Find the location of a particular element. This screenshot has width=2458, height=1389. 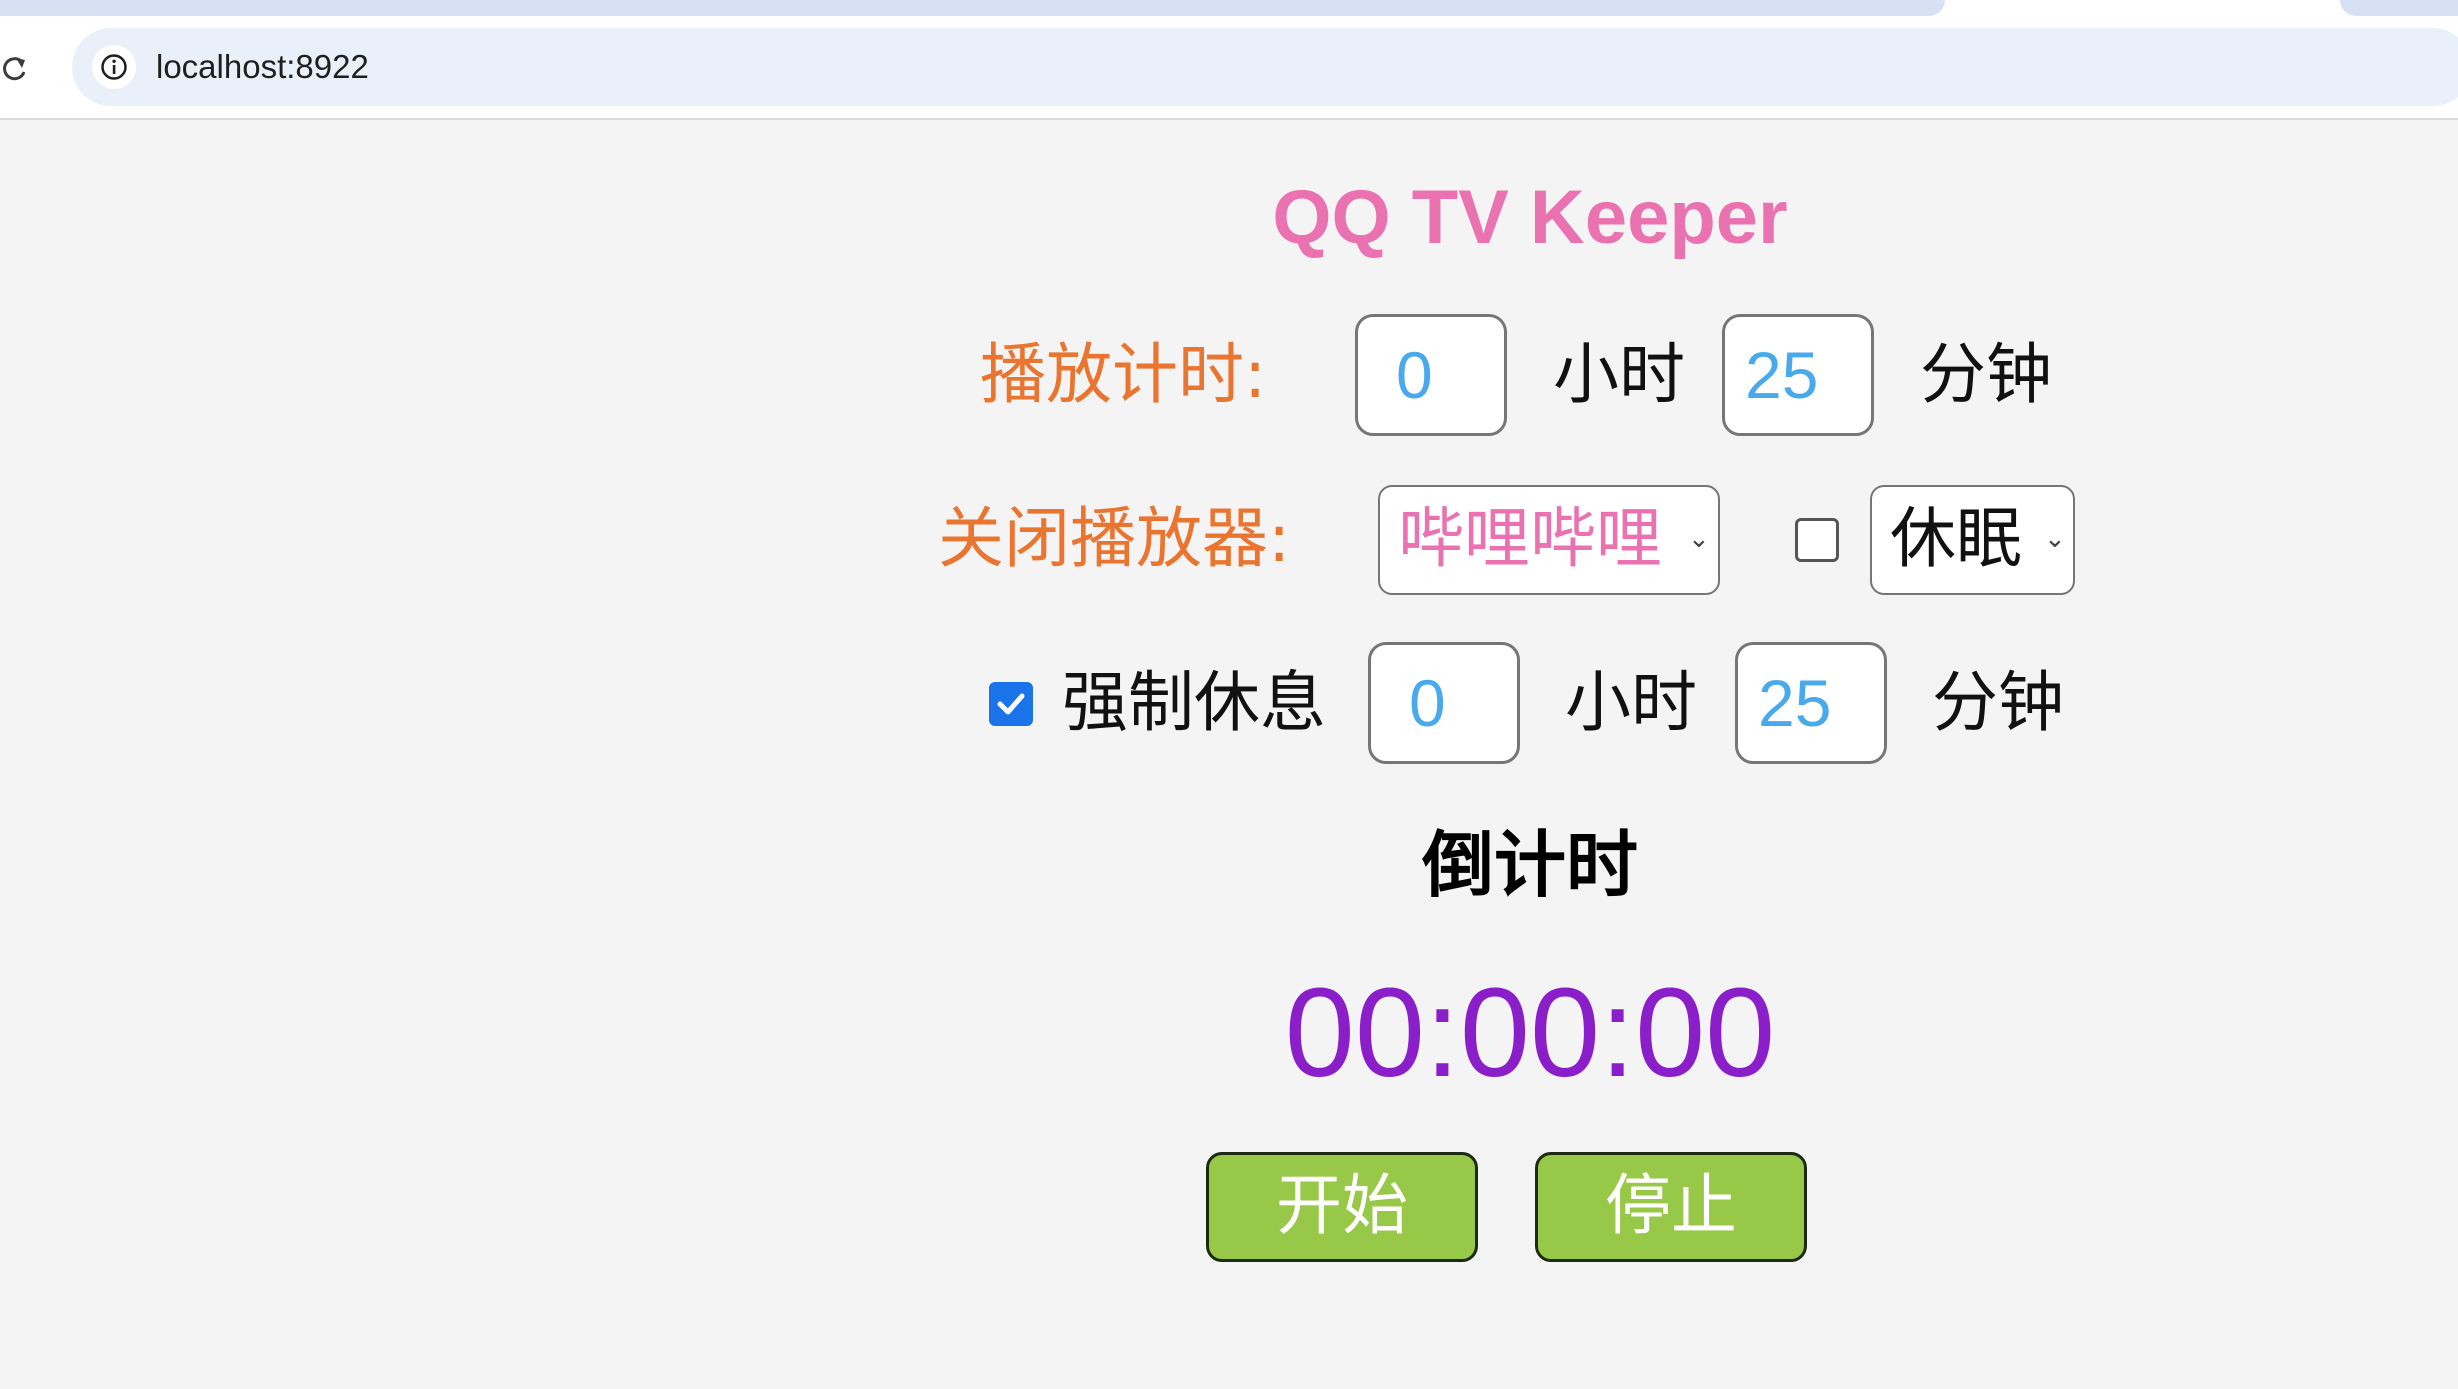

checkmark-icon is located at coordinates (1011, 704).